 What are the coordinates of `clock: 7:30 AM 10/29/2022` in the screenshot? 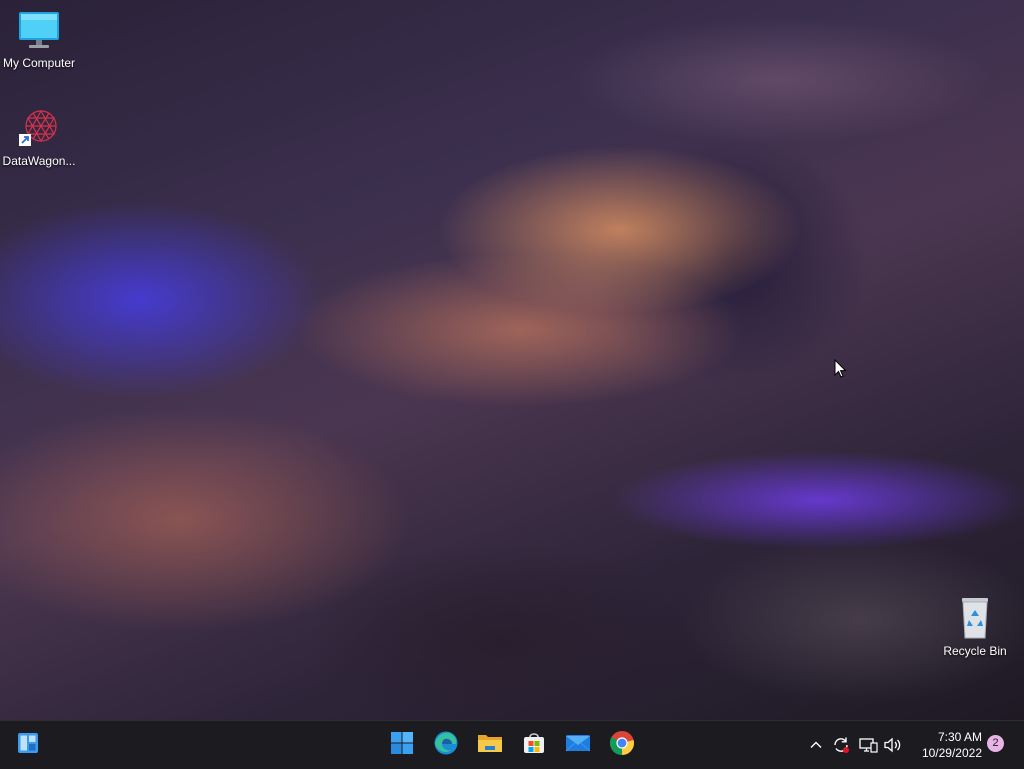 It's located at (946, 745).